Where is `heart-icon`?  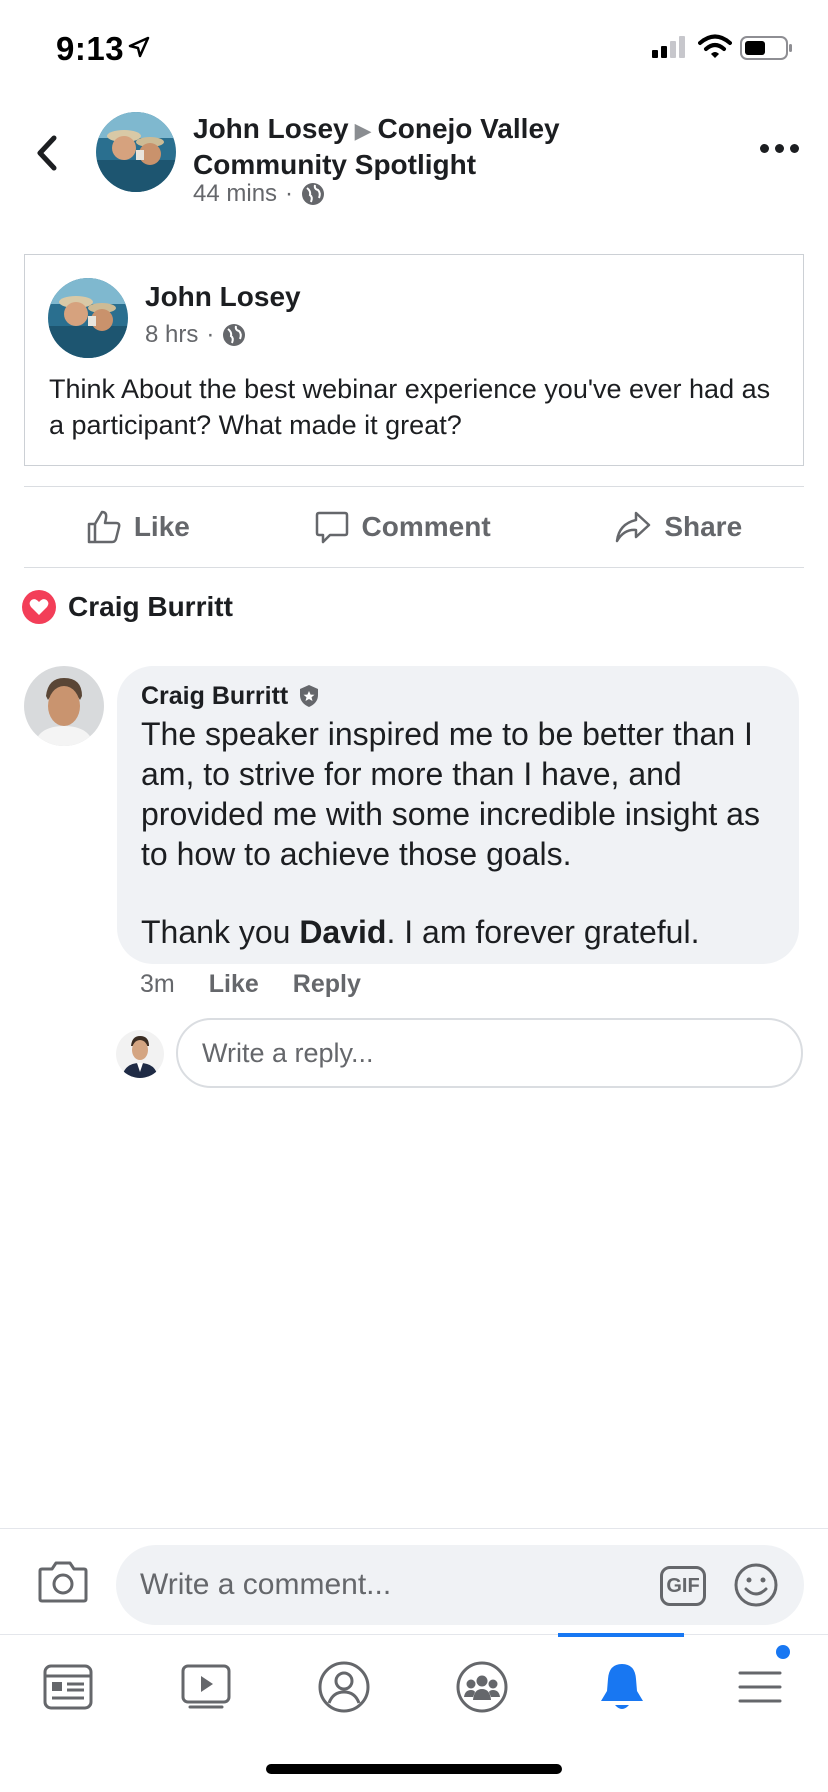 heart-icon is located at coordinates (39, 607).